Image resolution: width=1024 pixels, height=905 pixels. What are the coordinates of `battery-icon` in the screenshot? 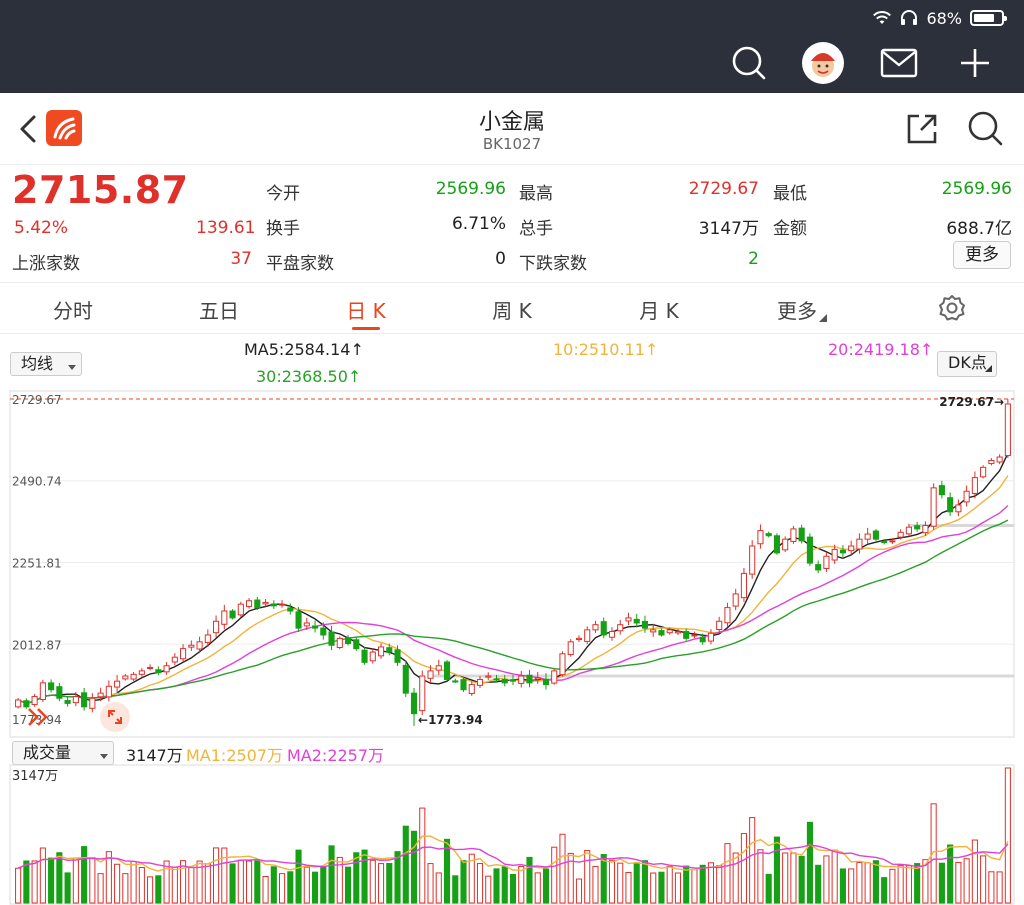 It's located at (988, 18).